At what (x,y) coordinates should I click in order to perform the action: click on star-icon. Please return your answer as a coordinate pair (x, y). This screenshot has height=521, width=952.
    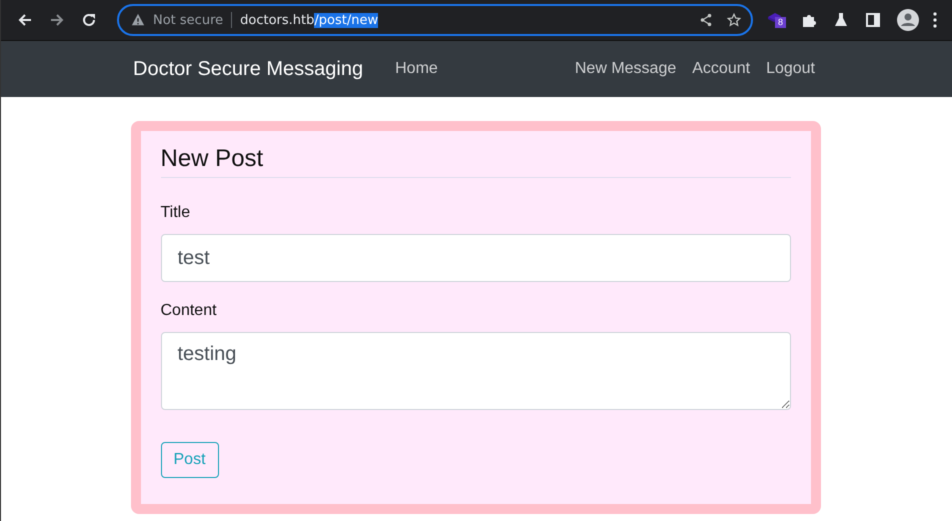
    Looking at the image, I should click on (734, 20).